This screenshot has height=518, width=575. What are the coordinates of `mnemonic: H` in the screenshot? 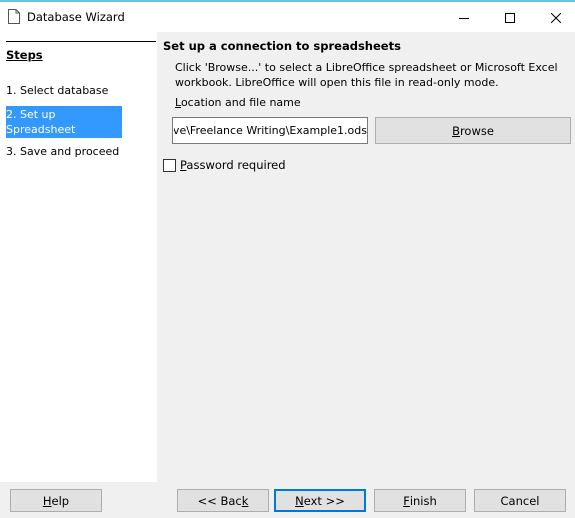 It's located at (47, 500).